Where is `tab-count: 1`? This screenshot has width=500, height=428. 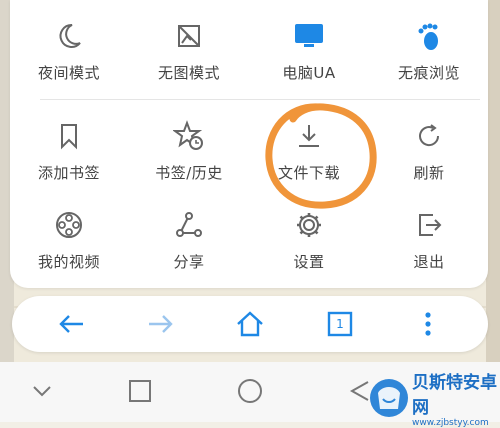
tab-count: 1 is located at coordinates (340, 324).